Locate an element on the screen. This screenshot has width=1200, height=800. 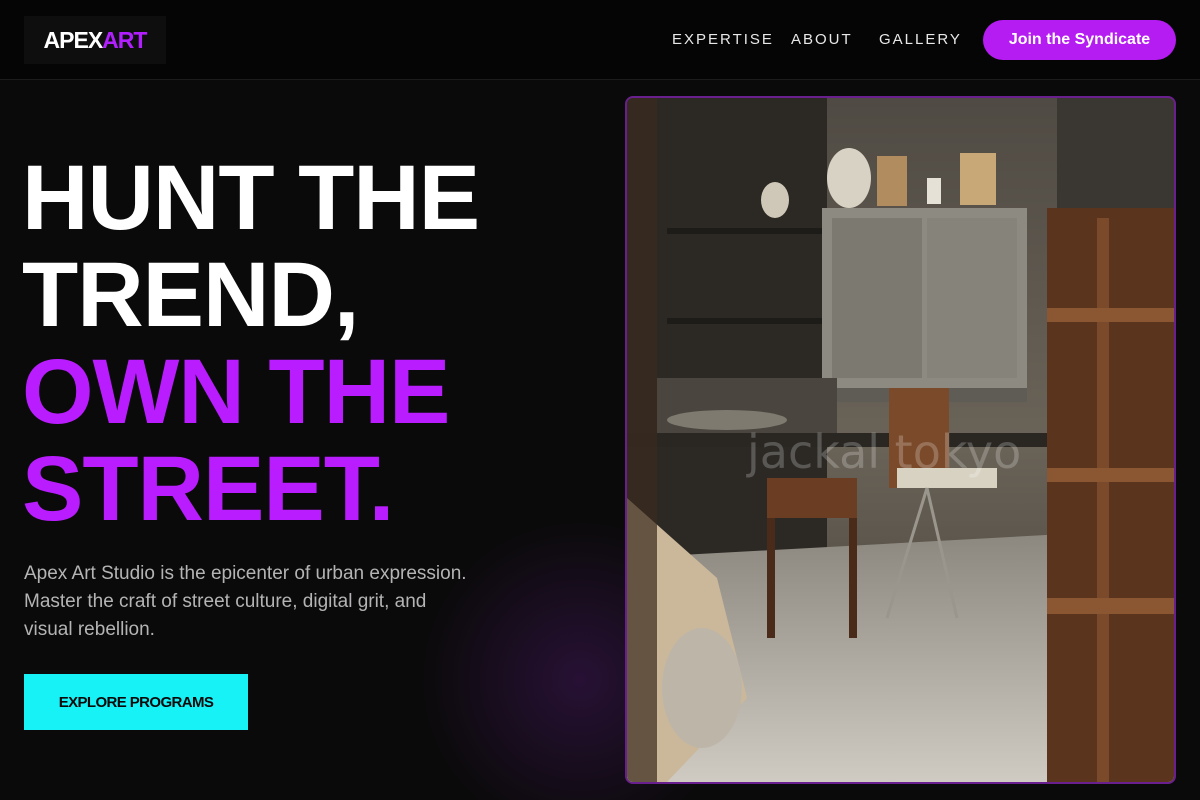
headline-line-4: STREET. is located at coordinates (208, 489).